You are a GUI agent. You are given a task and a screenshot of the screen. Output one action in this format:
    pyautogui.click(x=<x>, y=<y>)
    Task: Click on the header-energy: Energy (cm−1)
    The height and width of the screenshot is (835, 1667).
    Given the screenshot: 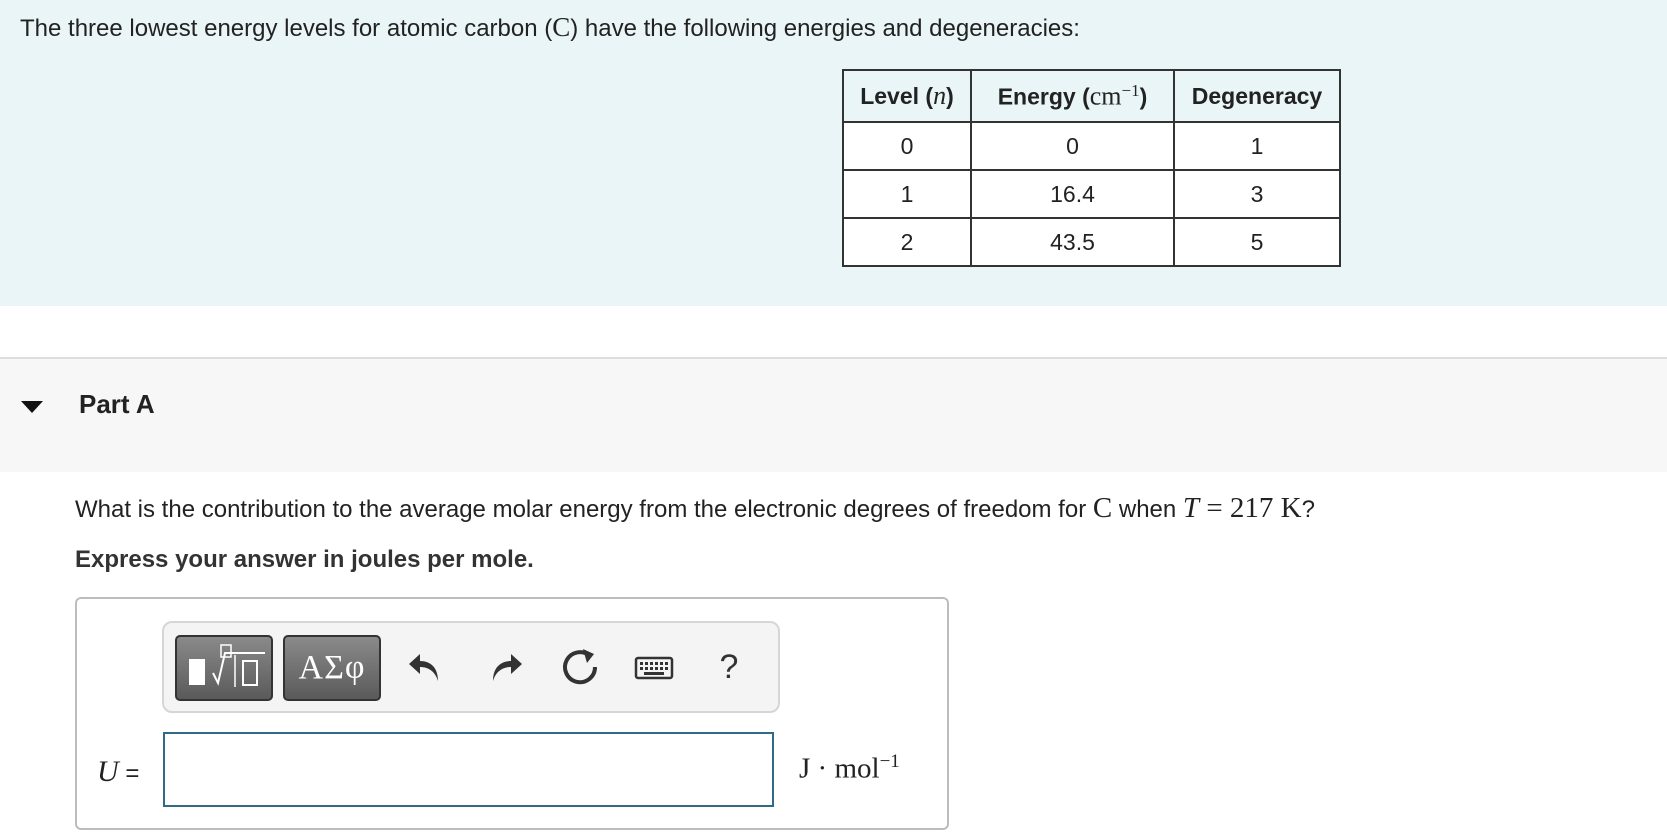 What is the action you would take?
    pyautogui.click(x=1072, y=96)
    